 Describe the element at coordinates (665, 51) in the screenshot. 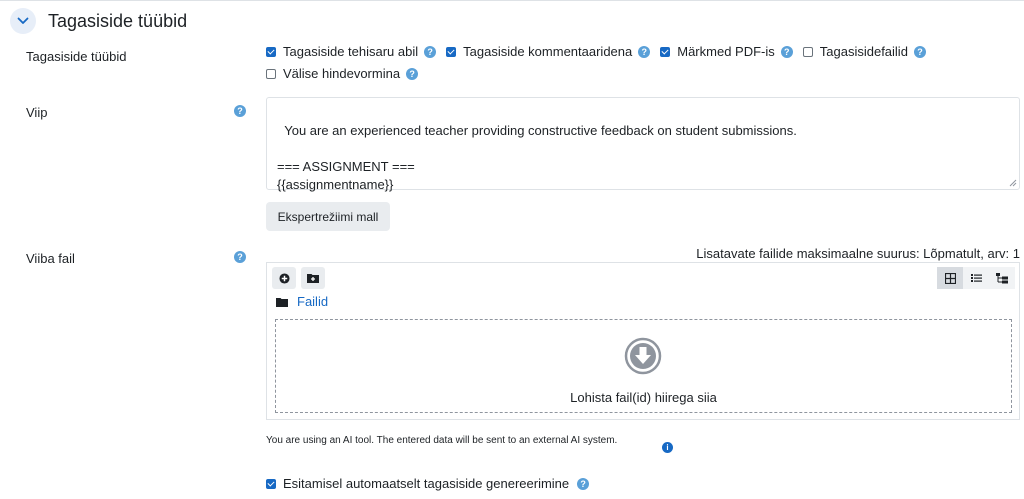

I see `pdf-annotations-checkbox` at that location.